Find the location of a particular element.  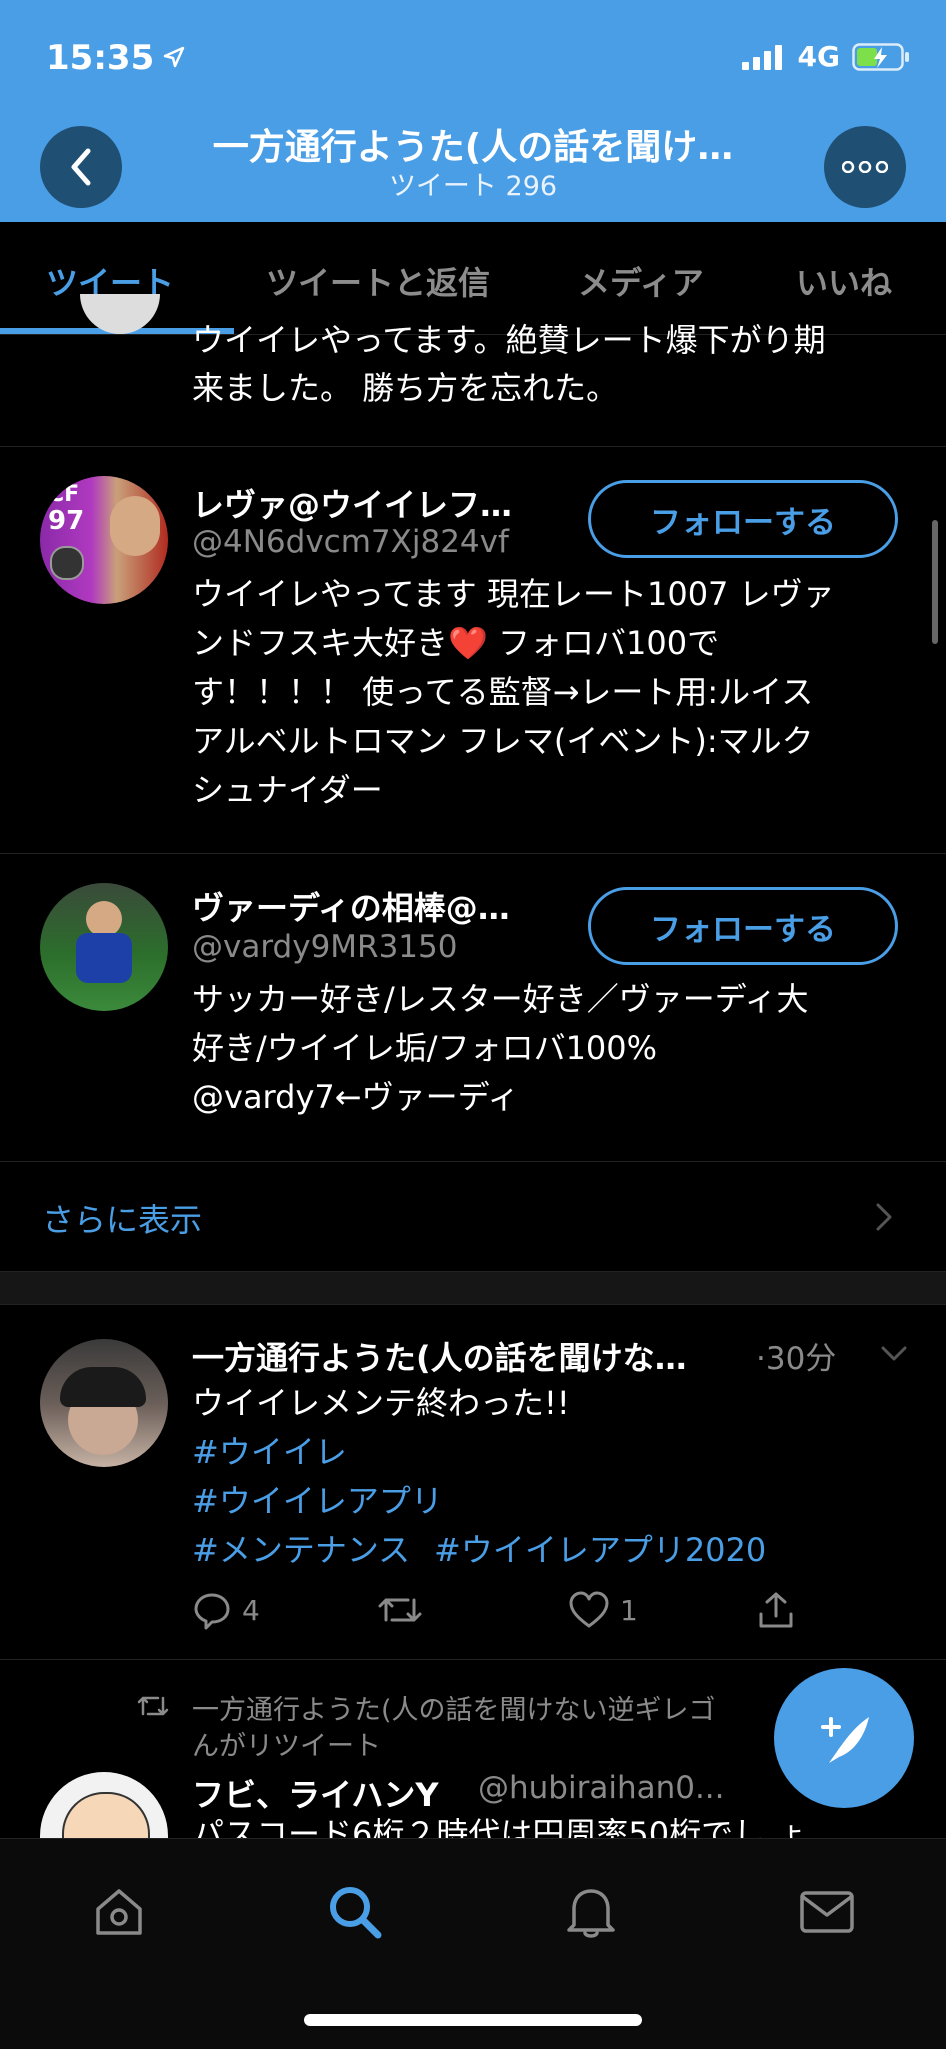

more-options-button is located at coordinates (865, 167).